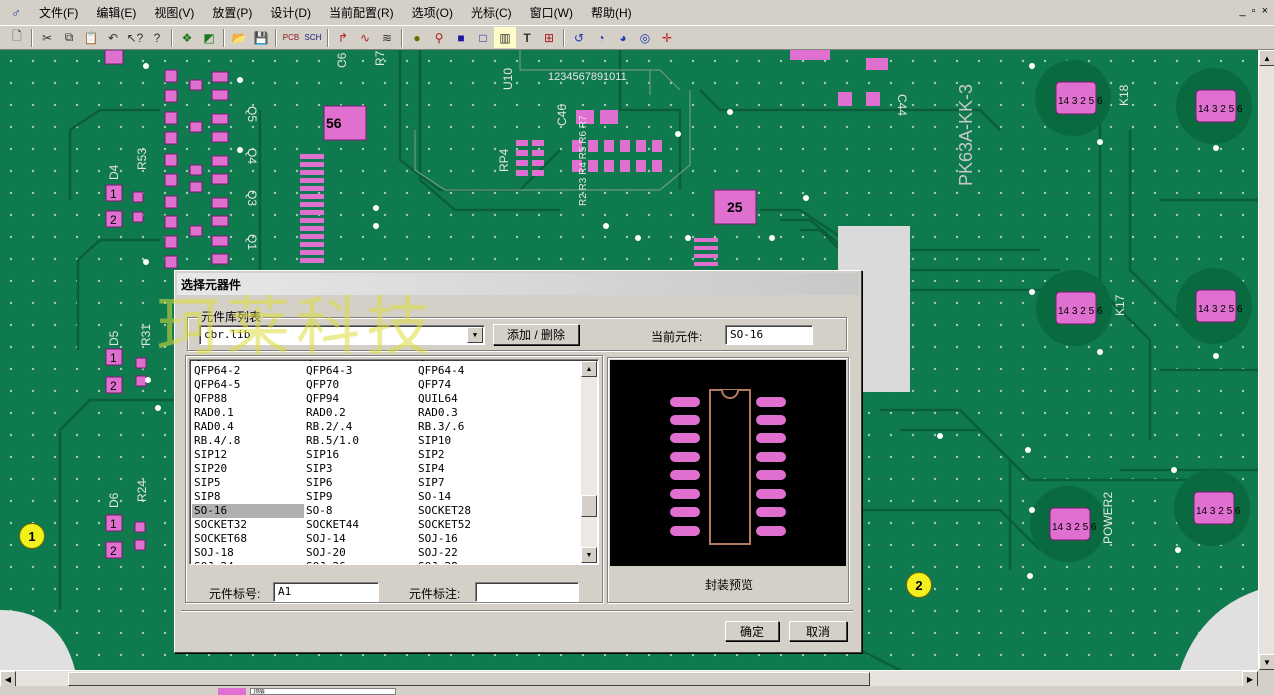  Describe the element at coordinates (248, 539) in the screenshot. I see `component-list-item: SOCKET68` at that location.